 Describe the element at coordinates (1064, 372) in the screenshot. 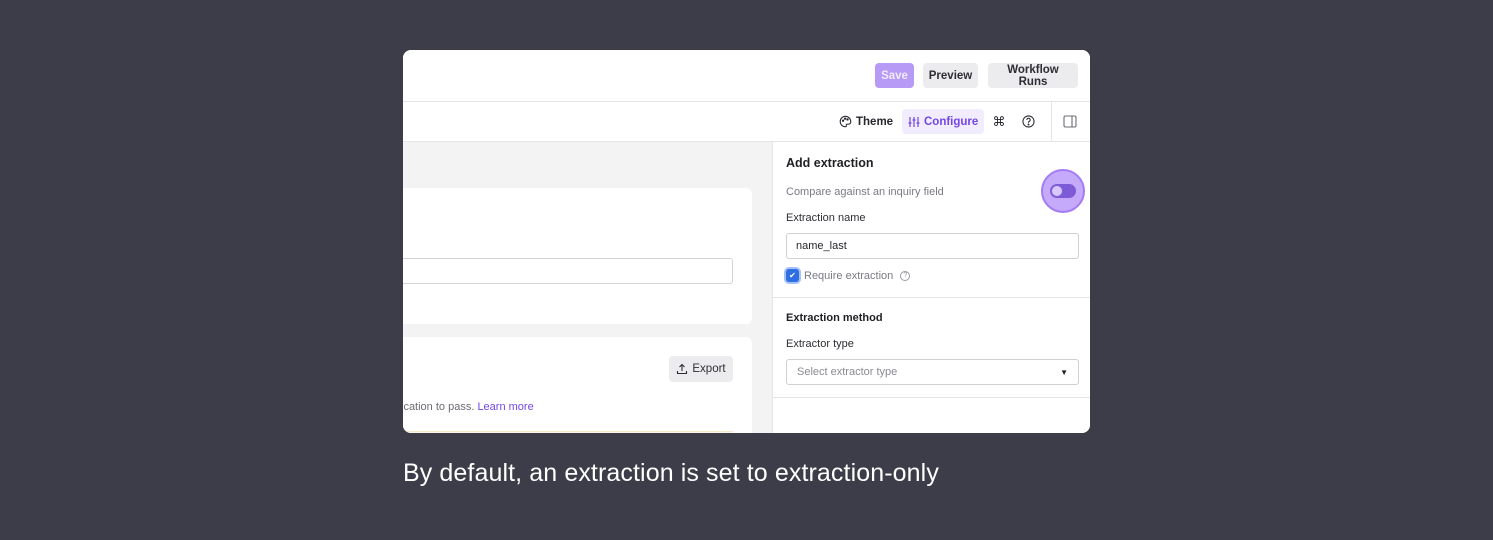

I see `caret-down-icon: ▼` at that location.